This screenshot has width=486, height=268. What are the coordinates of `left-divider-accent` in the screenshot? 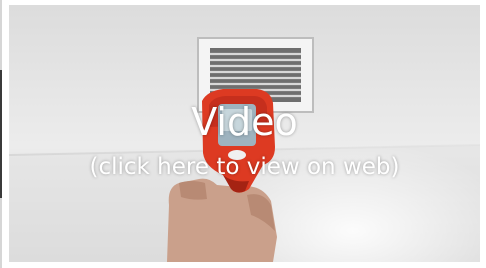 It's located at (1, 134).